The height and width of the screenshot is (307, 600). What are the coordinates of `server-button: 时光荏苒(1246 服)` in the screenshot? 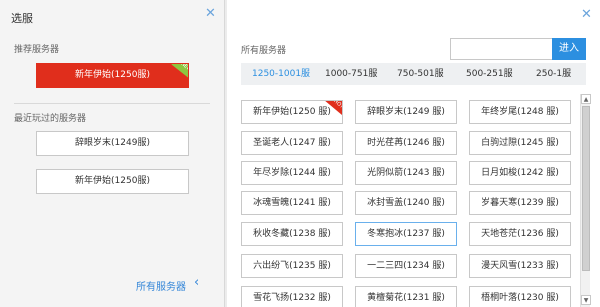 It's located at (406, 143).